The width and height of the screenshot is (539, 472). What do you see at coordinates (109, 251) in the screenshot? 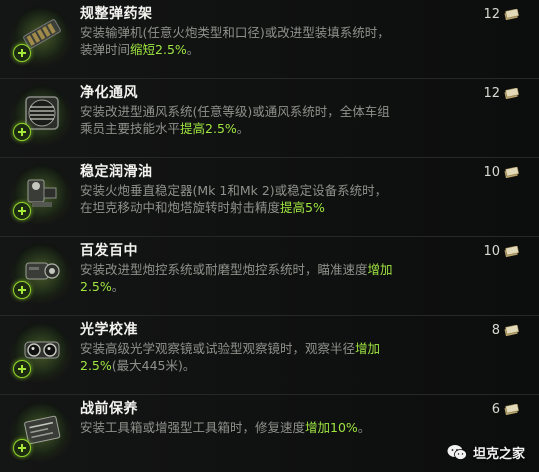
I see `item-title: 百发百中` at bounding box center [109, 251].